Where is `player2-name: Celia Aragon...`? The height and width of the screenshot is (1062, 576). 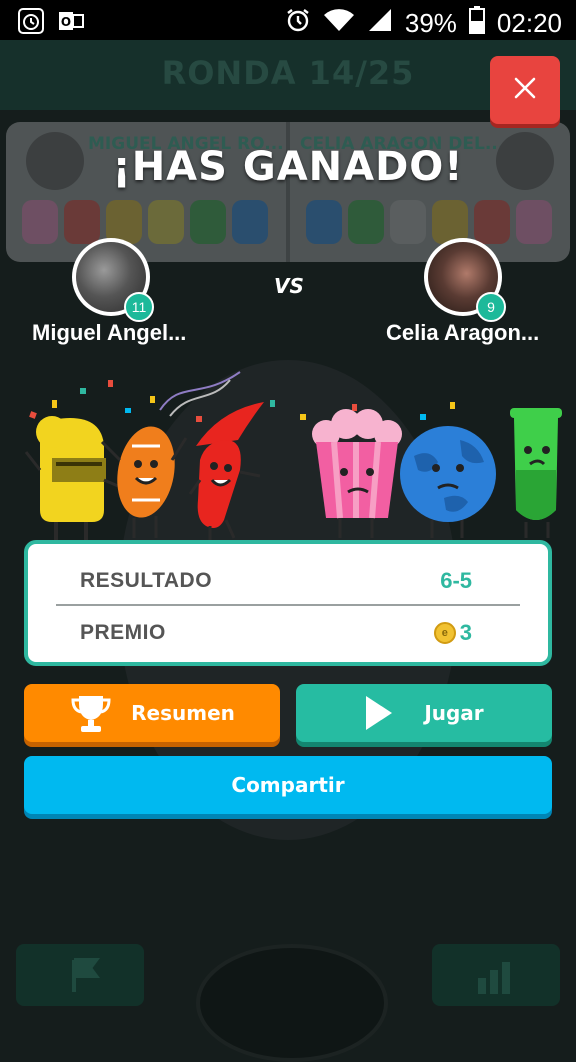 player2-name: Celia Aragon... is located at coordinates (463, 332).